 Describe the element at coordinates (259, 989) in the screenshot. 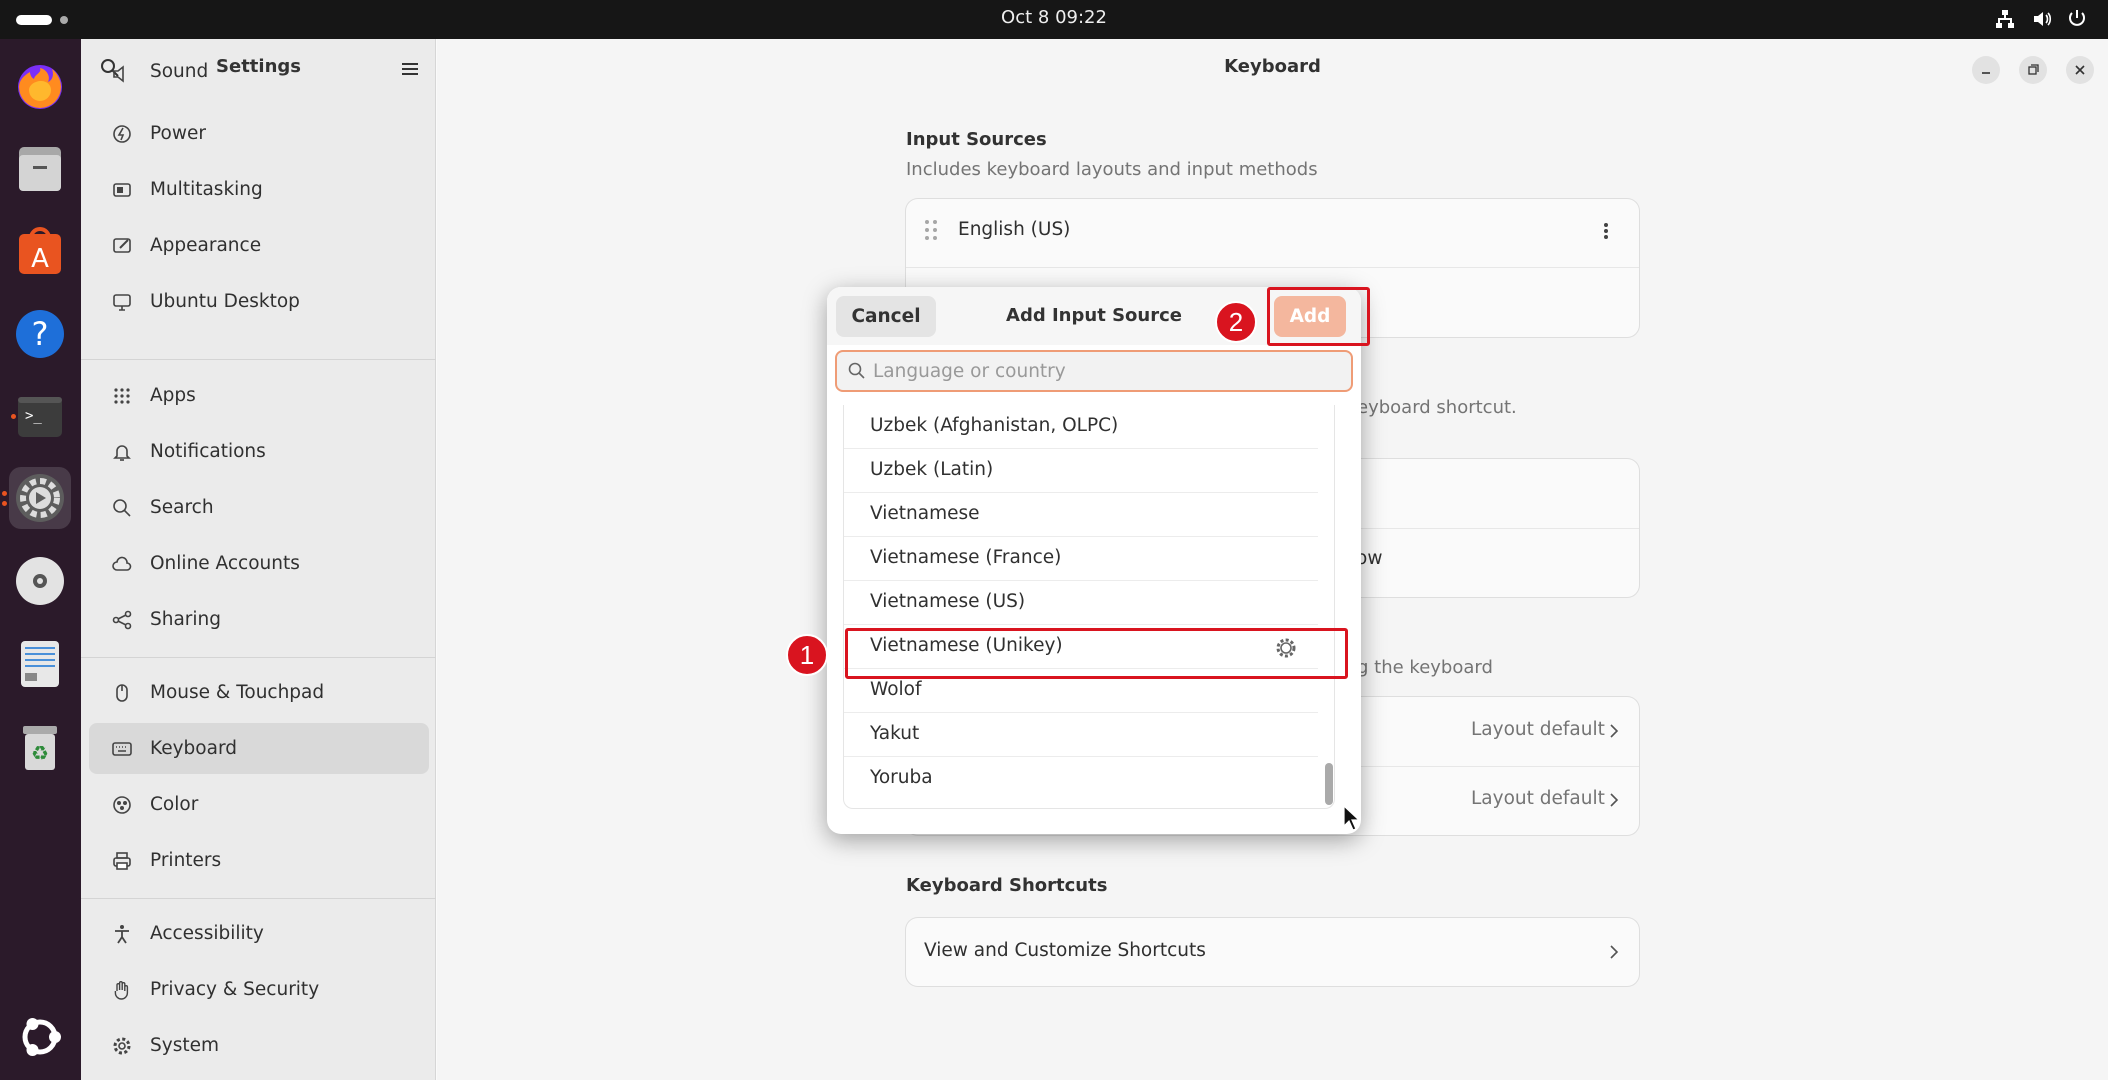

I see `sidebar-item-privacy-security: Privacy & Security` at that location.